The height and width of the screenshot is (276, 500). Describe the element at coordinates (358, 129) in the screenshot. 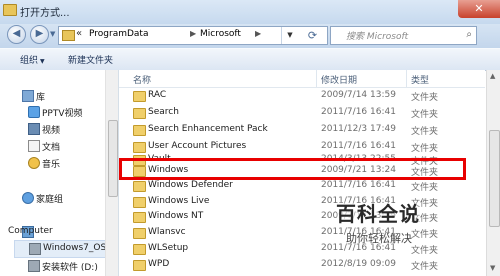

I see `file-date: 2011/12/3 17:49` at that location.